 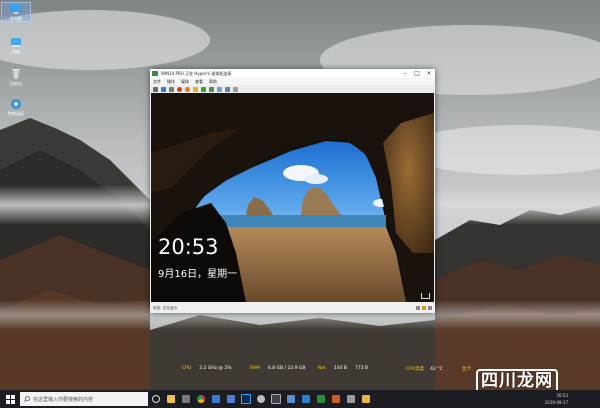 I want to click on task-view-button, so click(x=155, y=399).